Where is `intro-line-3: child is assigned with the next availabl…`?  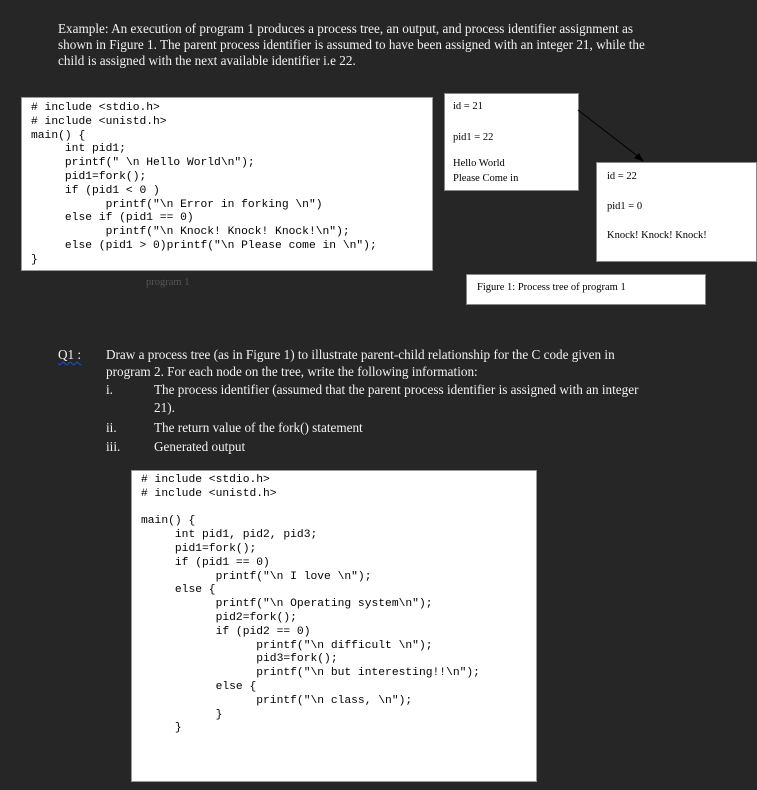 intro-line-3: child is assigned with the next availabl… is located at coordinates (207, 60).